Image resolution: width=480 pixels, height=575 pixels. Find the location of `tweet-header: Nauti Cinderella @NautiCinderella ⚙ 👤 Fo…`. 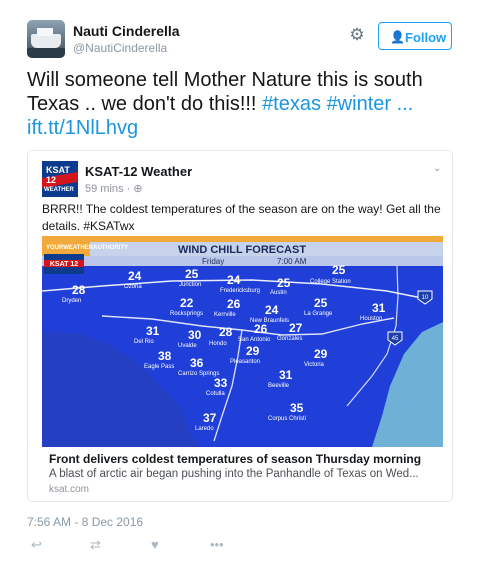

tweet-header: Nauti Cinderella @NautiCinderella ⚙ 👤 Fo… is located at coordinates (242, 40).